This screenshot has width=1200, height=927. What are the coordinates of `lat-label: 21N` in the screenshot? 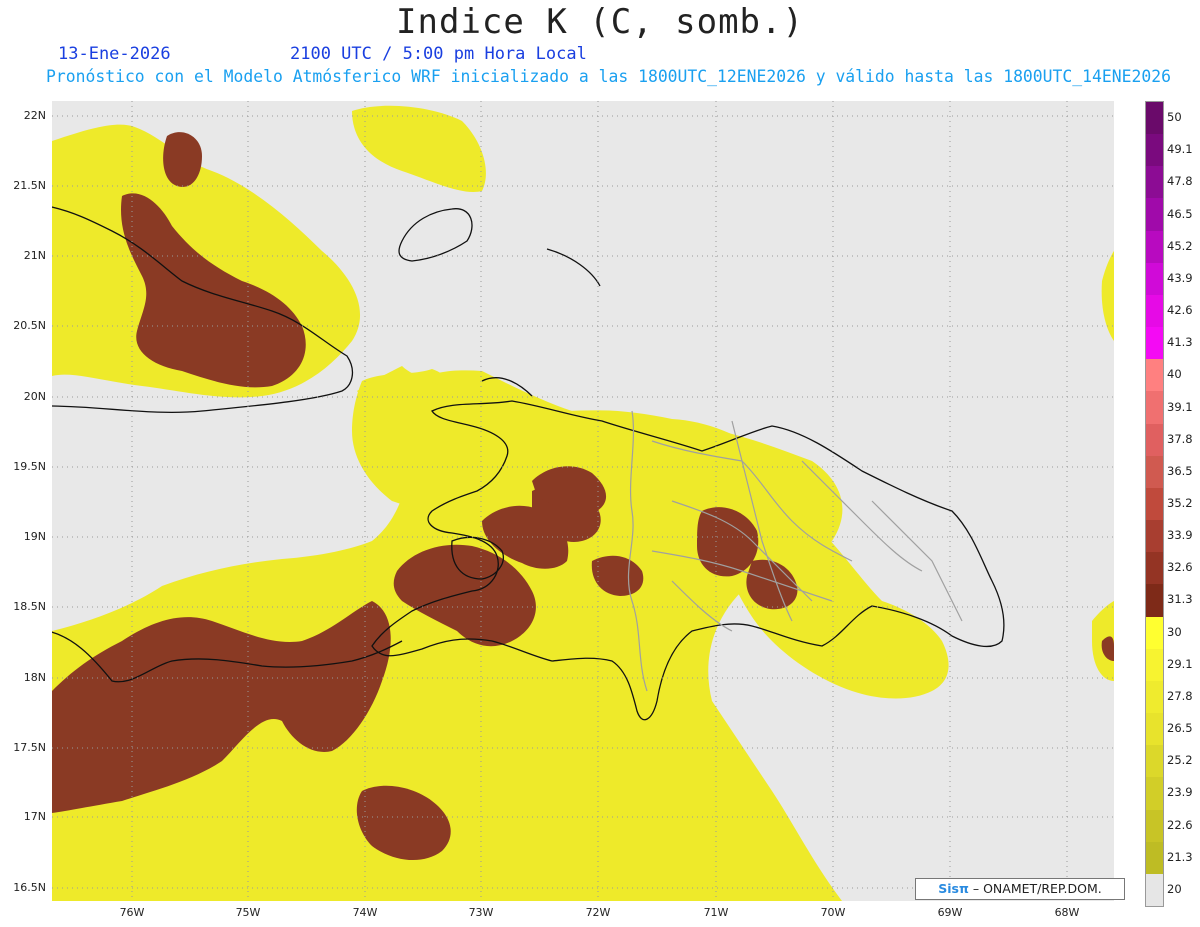 It's located at (34, 255).